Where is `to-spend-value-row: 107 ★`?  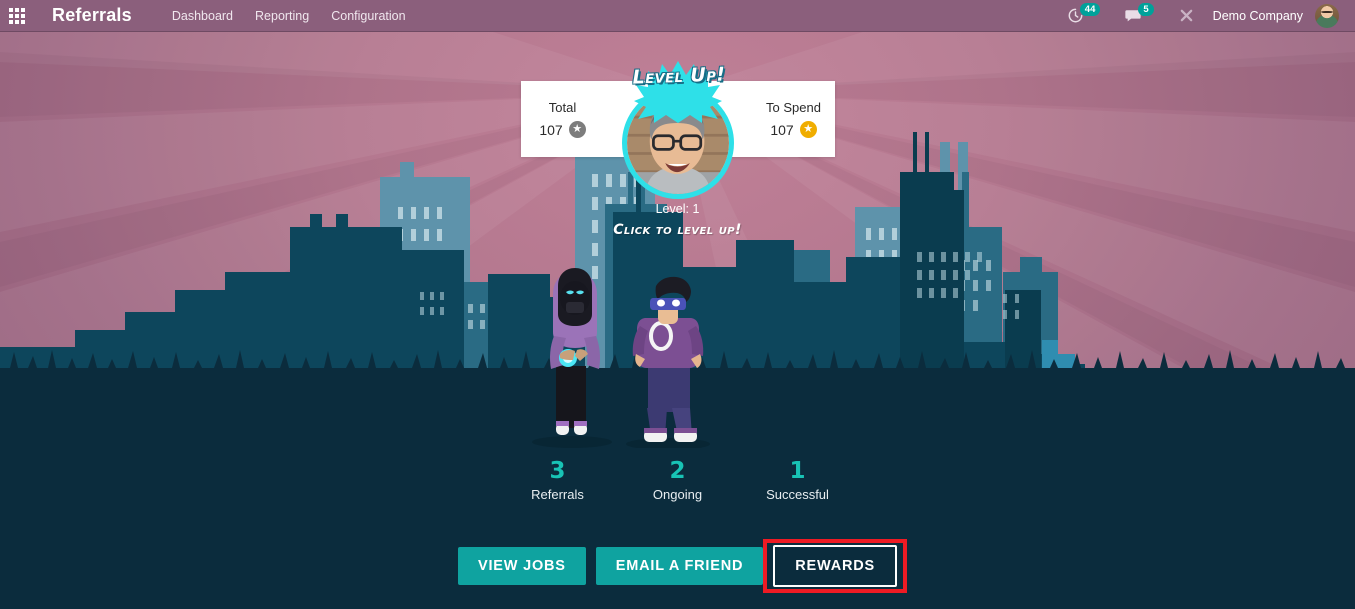
to-spend-value-row: 107 ★ is located at coordinates (793, 129).